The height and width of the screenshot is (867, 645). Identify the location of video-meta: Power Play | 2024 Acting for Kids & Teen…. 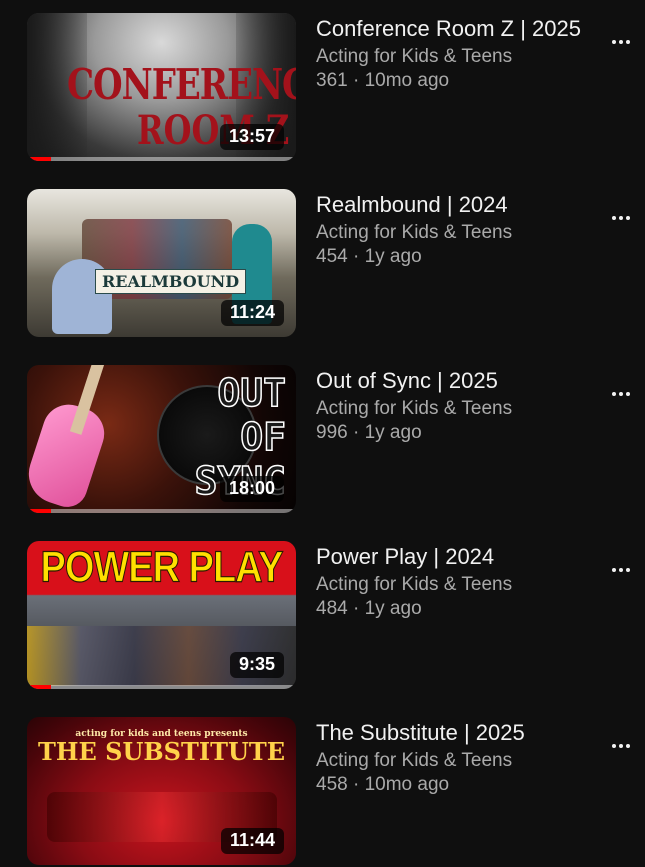
(456, 582).